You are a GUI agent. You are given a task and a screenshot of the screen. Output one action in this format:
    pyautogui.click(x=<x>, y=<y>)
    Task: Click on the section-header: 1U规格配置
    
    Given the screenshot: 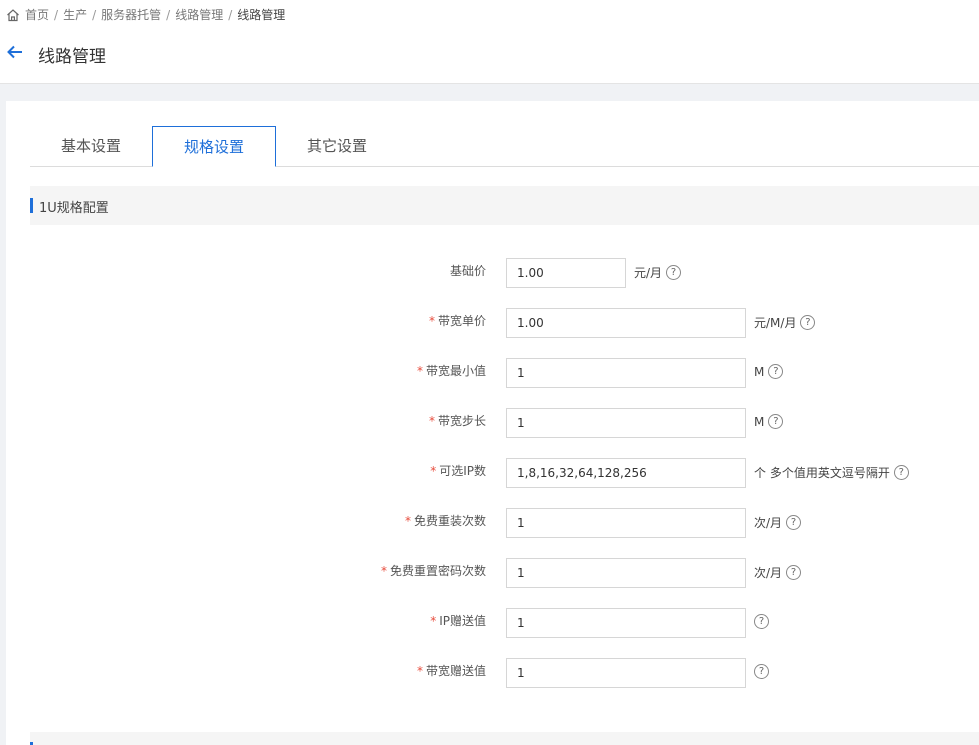 What is the action you would take?
    pyautogui.click(x=504, y=205)
    